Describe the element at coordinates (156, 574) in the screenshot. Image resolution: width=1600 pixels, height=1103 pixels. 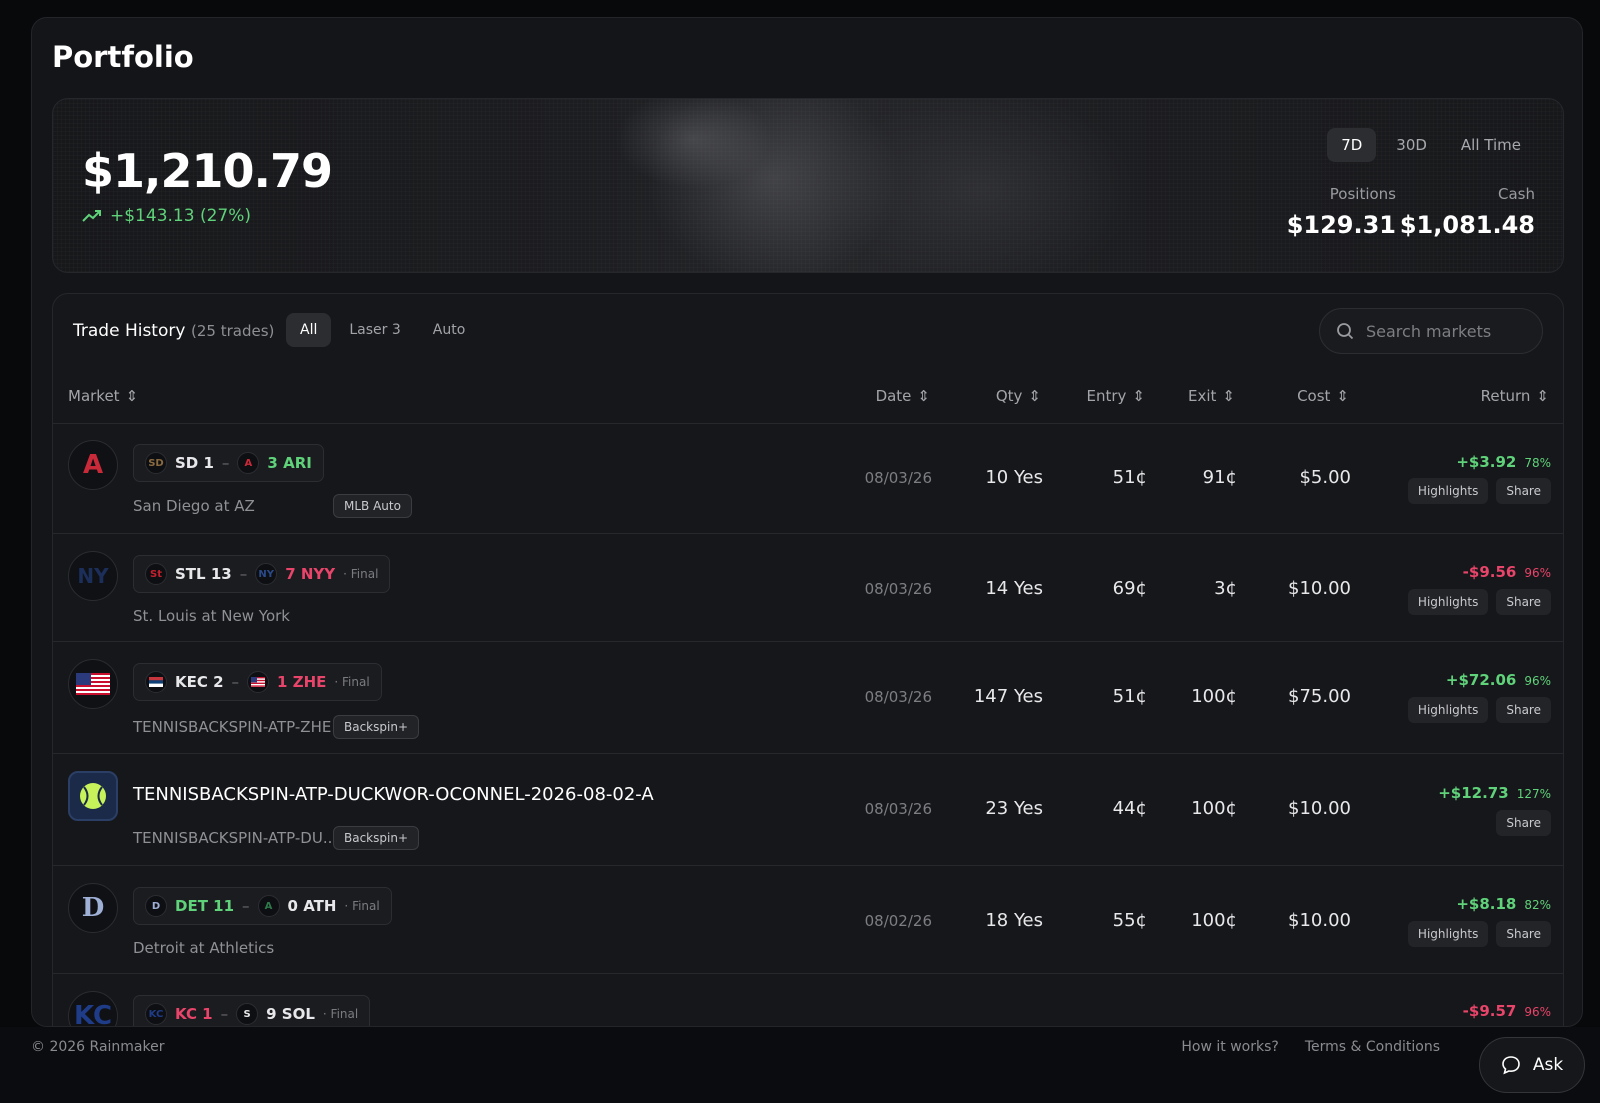
I see `team-icon-stl: St` at that location.